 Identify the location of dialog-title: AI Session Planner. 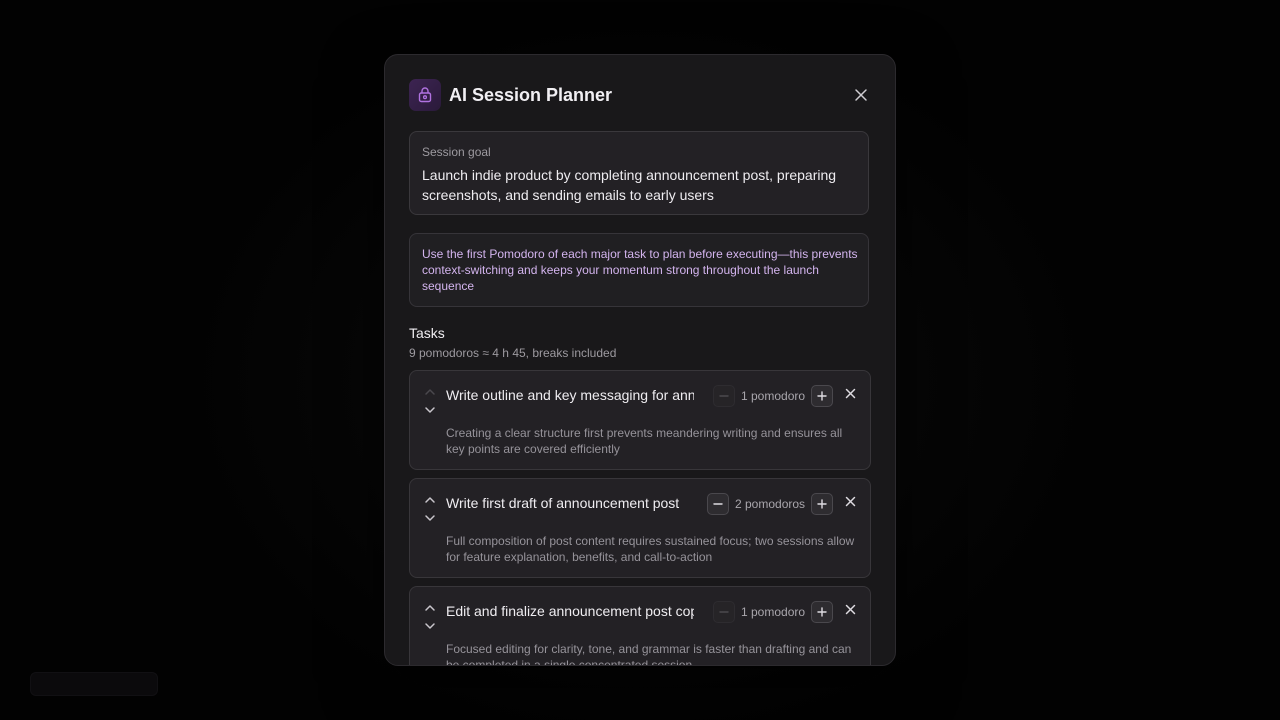
(531, 95).